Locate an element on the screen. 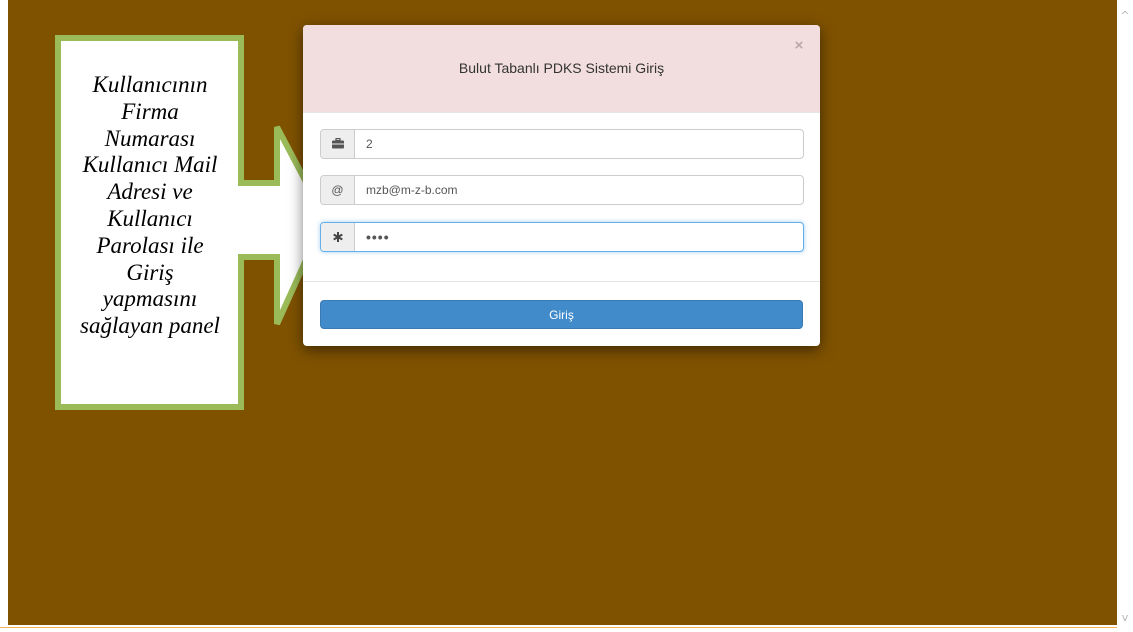 The width and height of the screenshot is (1133, 632). company-number-input is located at coordinates (579, 144).